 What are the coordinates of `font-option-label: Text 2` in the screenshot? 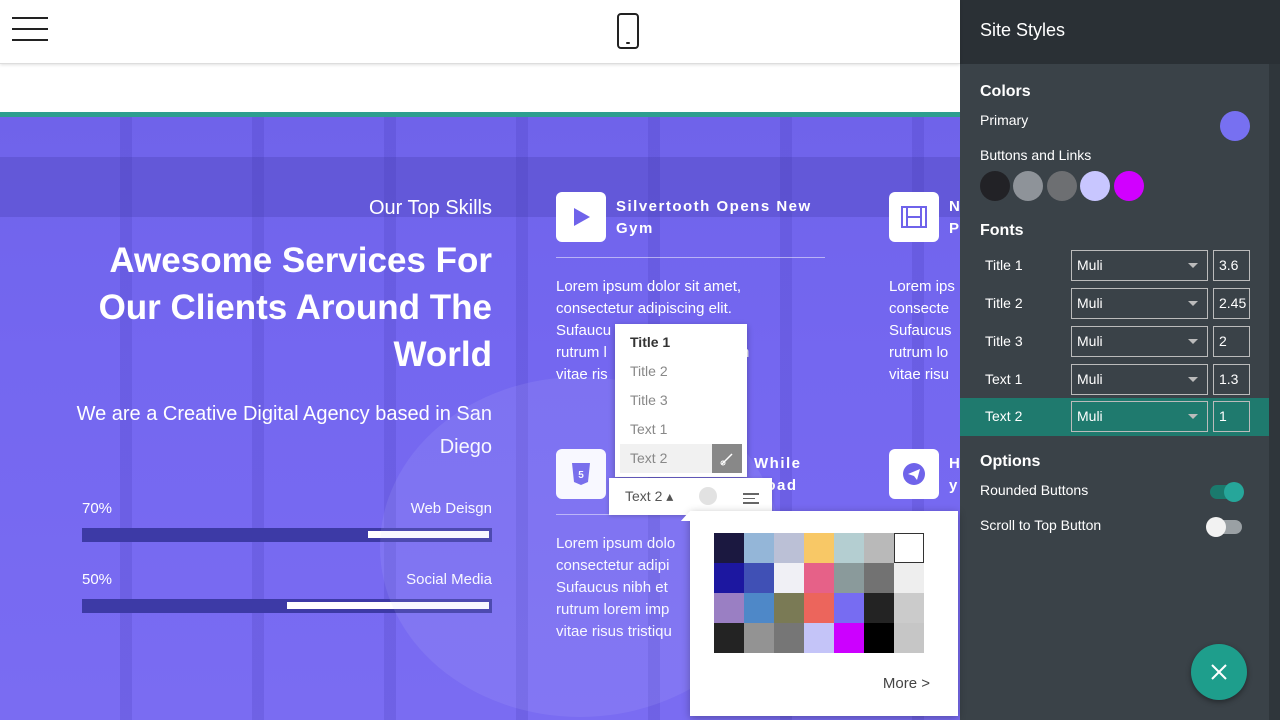 It's located at (649, 458).